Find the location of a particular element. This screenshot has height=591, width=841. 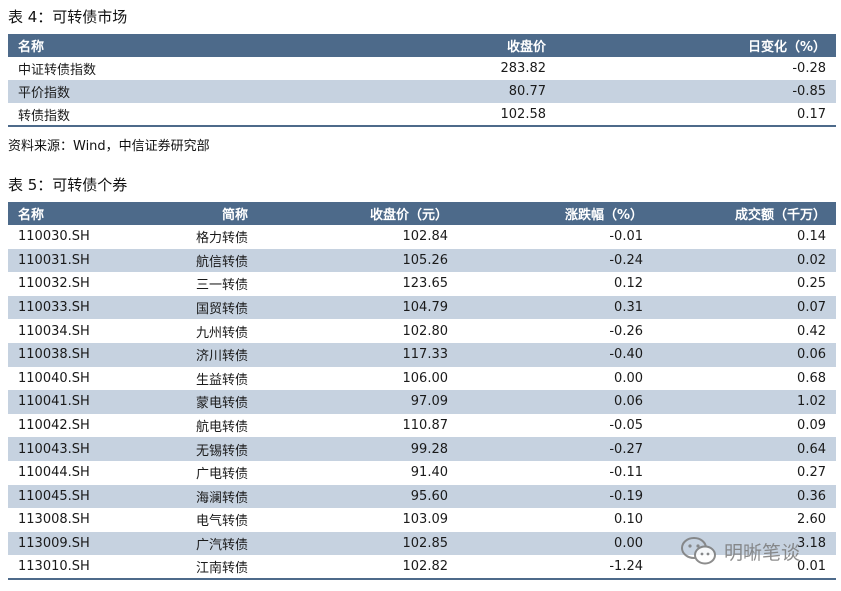

table5-cell-change: 0.00 is located at coordinates (628, 378).